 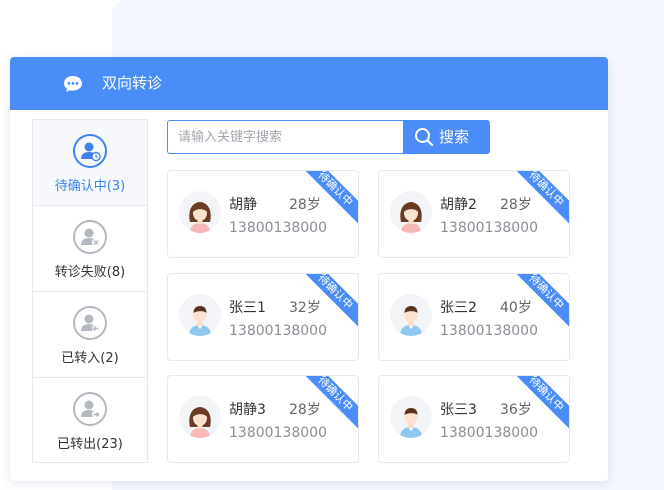 I want to click on patient-card: 张三3 36岁 13800138000 待确认中, so click(x=474, y=419).